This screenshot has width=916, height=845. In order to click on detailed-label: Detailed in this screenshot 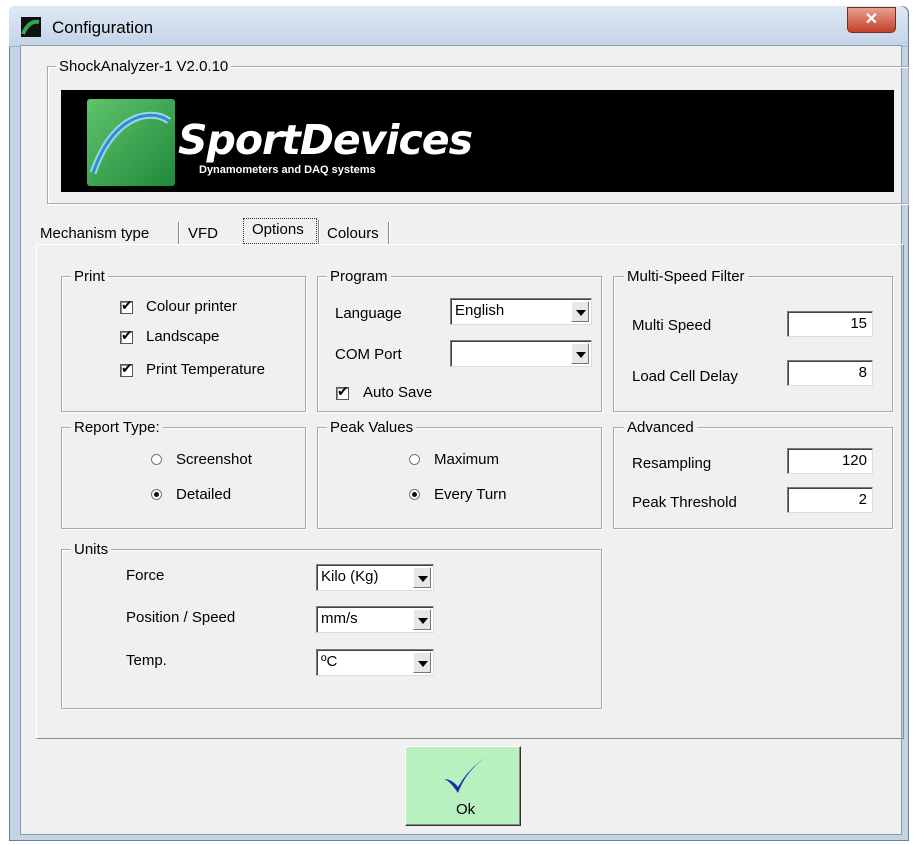, I will do `click(204, 494)`.